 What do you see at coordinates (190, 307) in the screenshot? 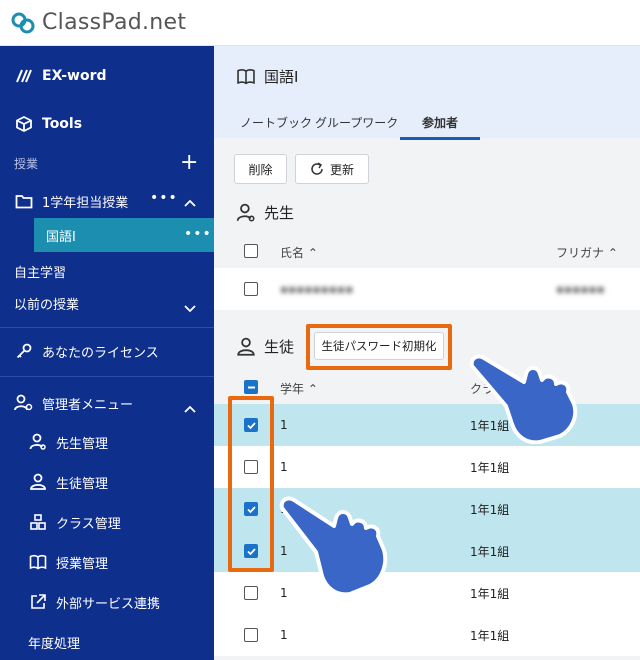
I see `chevron-down-icon` at bounding box center [190, 307].